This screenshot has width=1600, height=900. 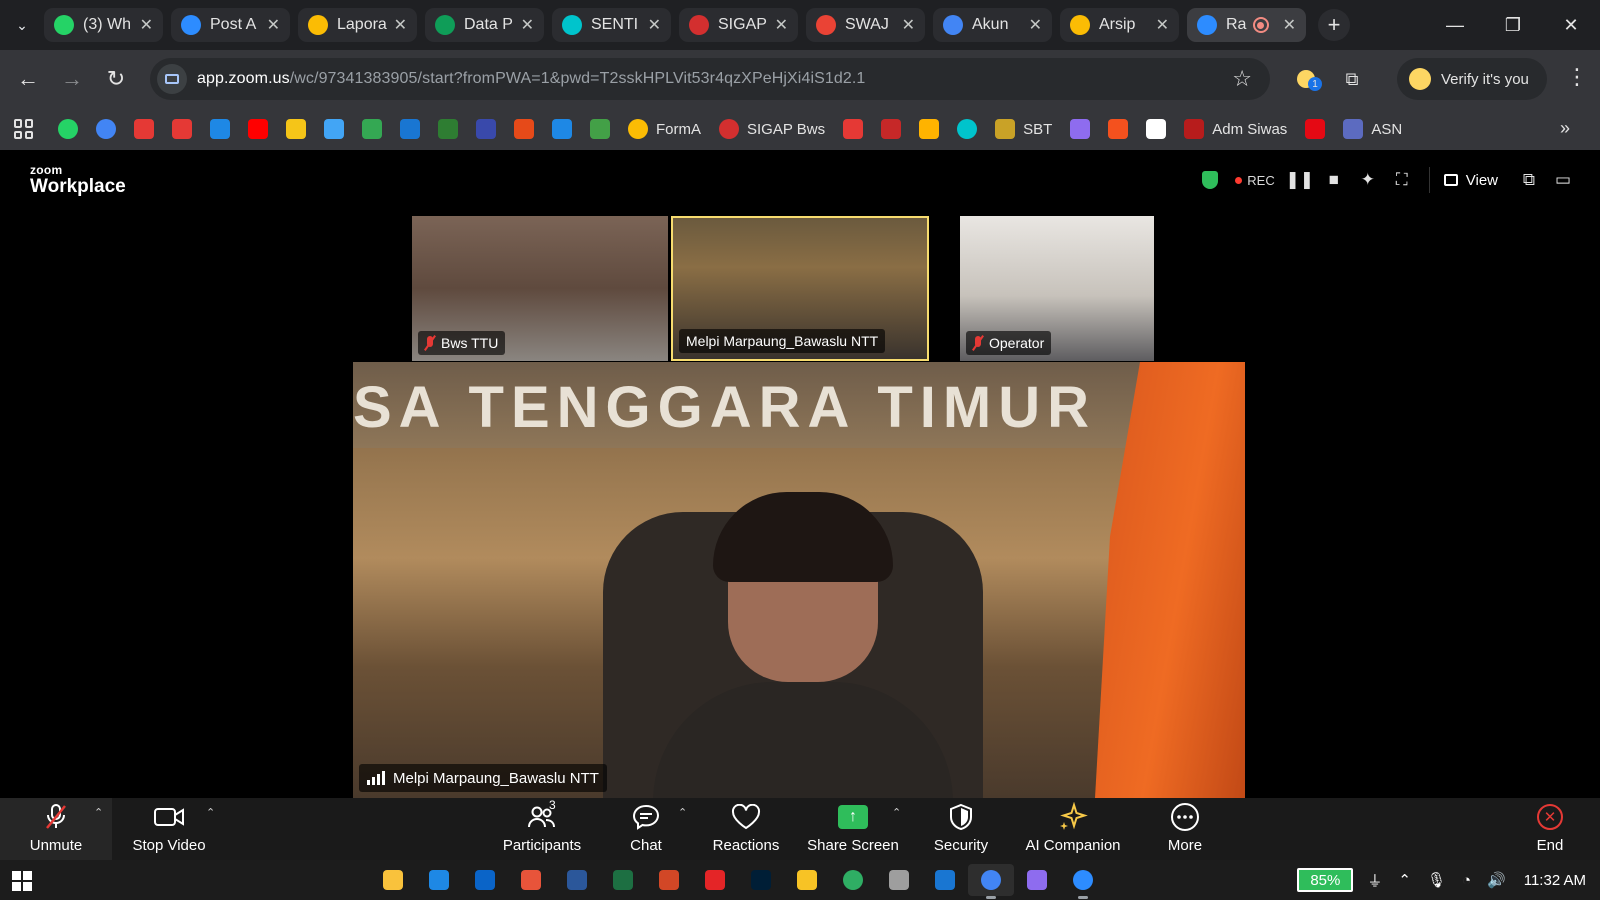 What do you see at coordinates (172, 79) in the screenshot?
I see `site-info-icon` at bounding box center [172, 79].